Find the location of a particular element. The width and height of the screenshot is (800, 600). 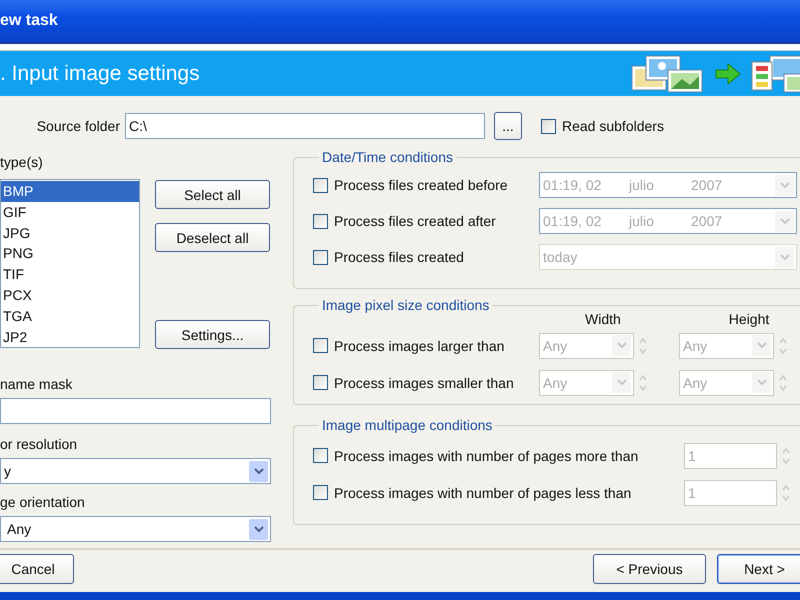

window-title: ew task is located at coordinates (29, 21).